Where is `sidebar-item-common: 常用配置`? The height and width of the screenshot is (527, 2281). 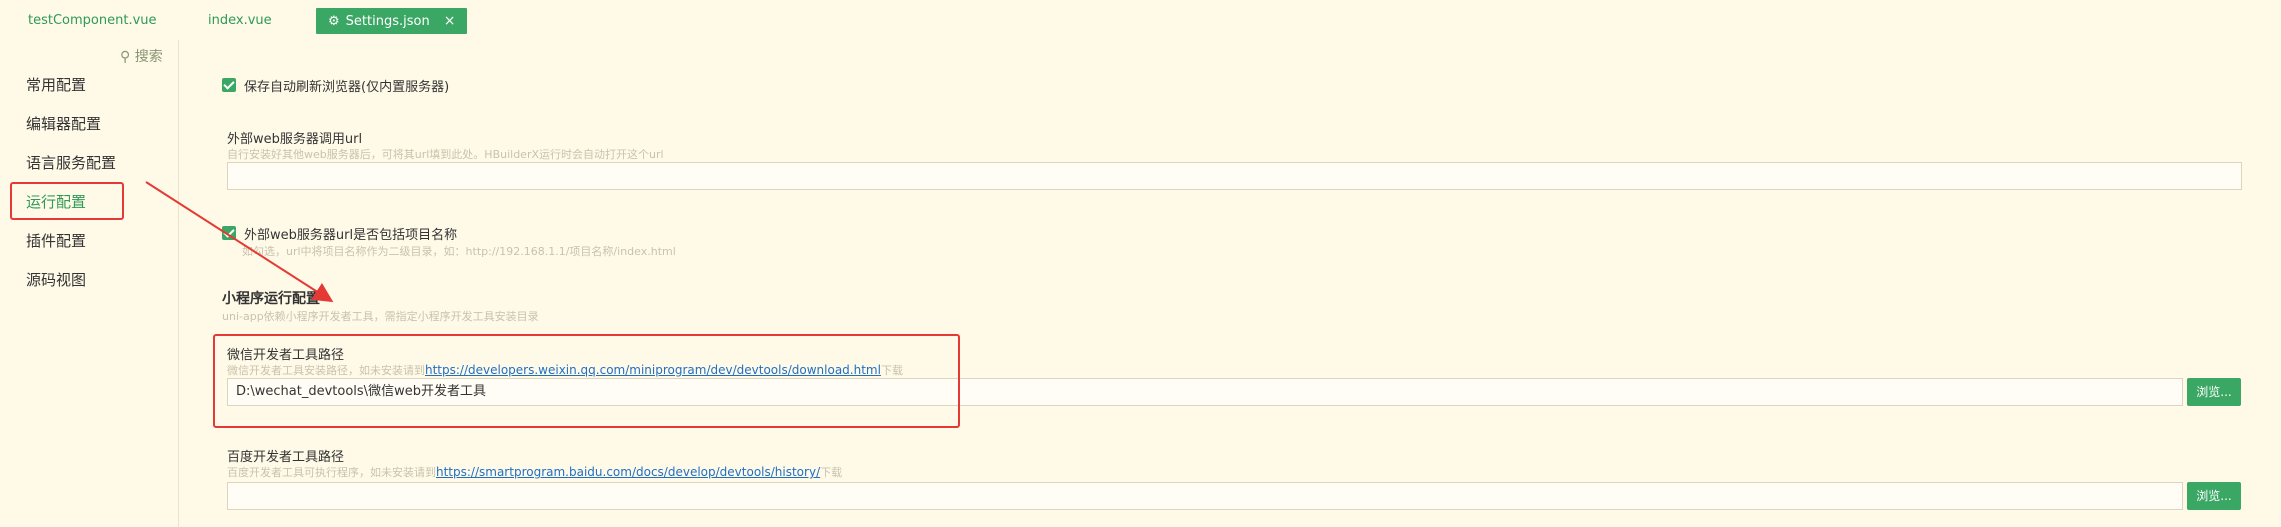 sidebar-item-common: 常用配置 is located at coordinates (56, 84).